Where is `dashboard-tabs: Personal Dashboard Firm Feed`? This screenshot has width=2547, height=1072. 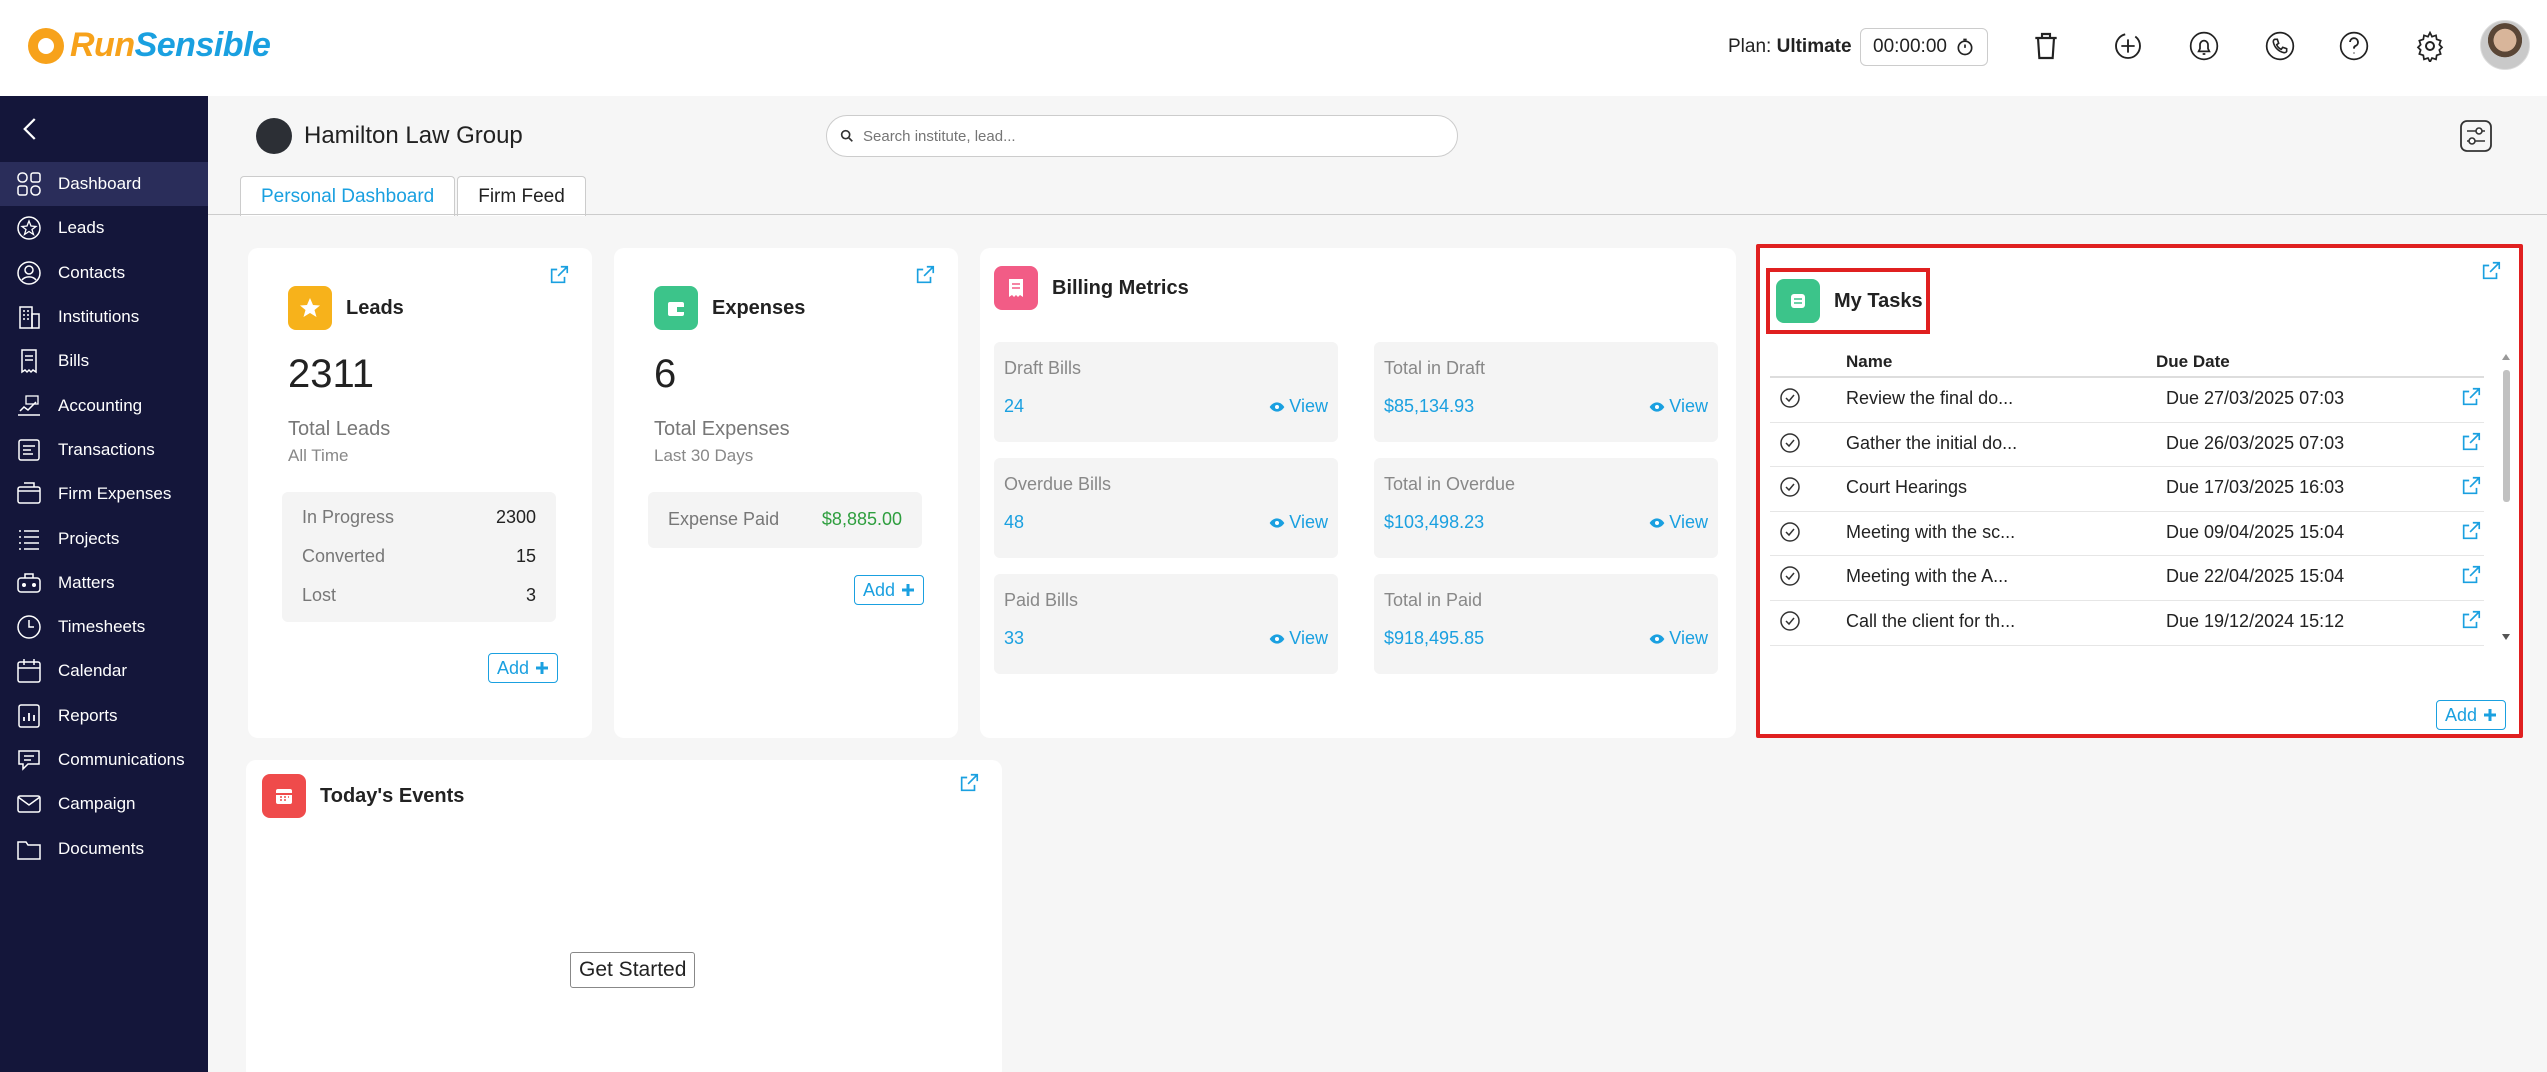 dashboard-tabs: Personal Dashboard Firm Feed is located at coordinates (413, 196).